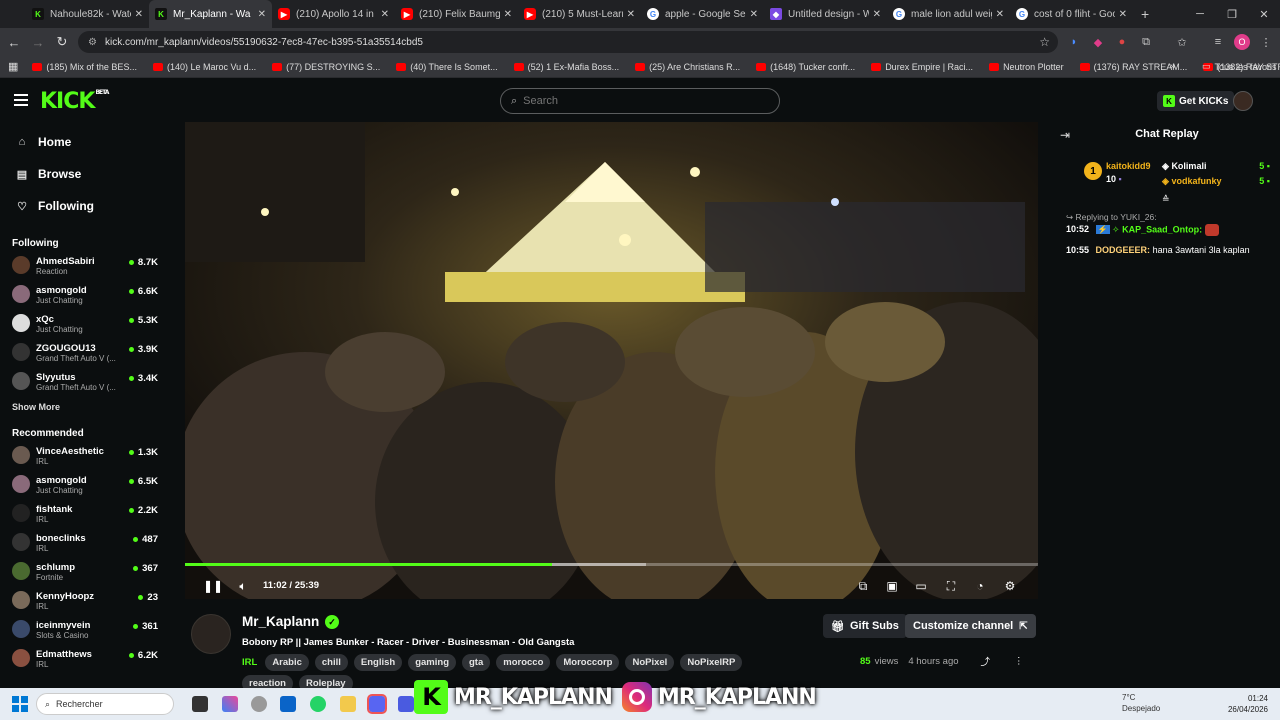 The image size is (1280, 720). Describe the element at coordinates (84, 573) in the screenshot. I see `channel-item: schlump Fortnite 367` at that location.